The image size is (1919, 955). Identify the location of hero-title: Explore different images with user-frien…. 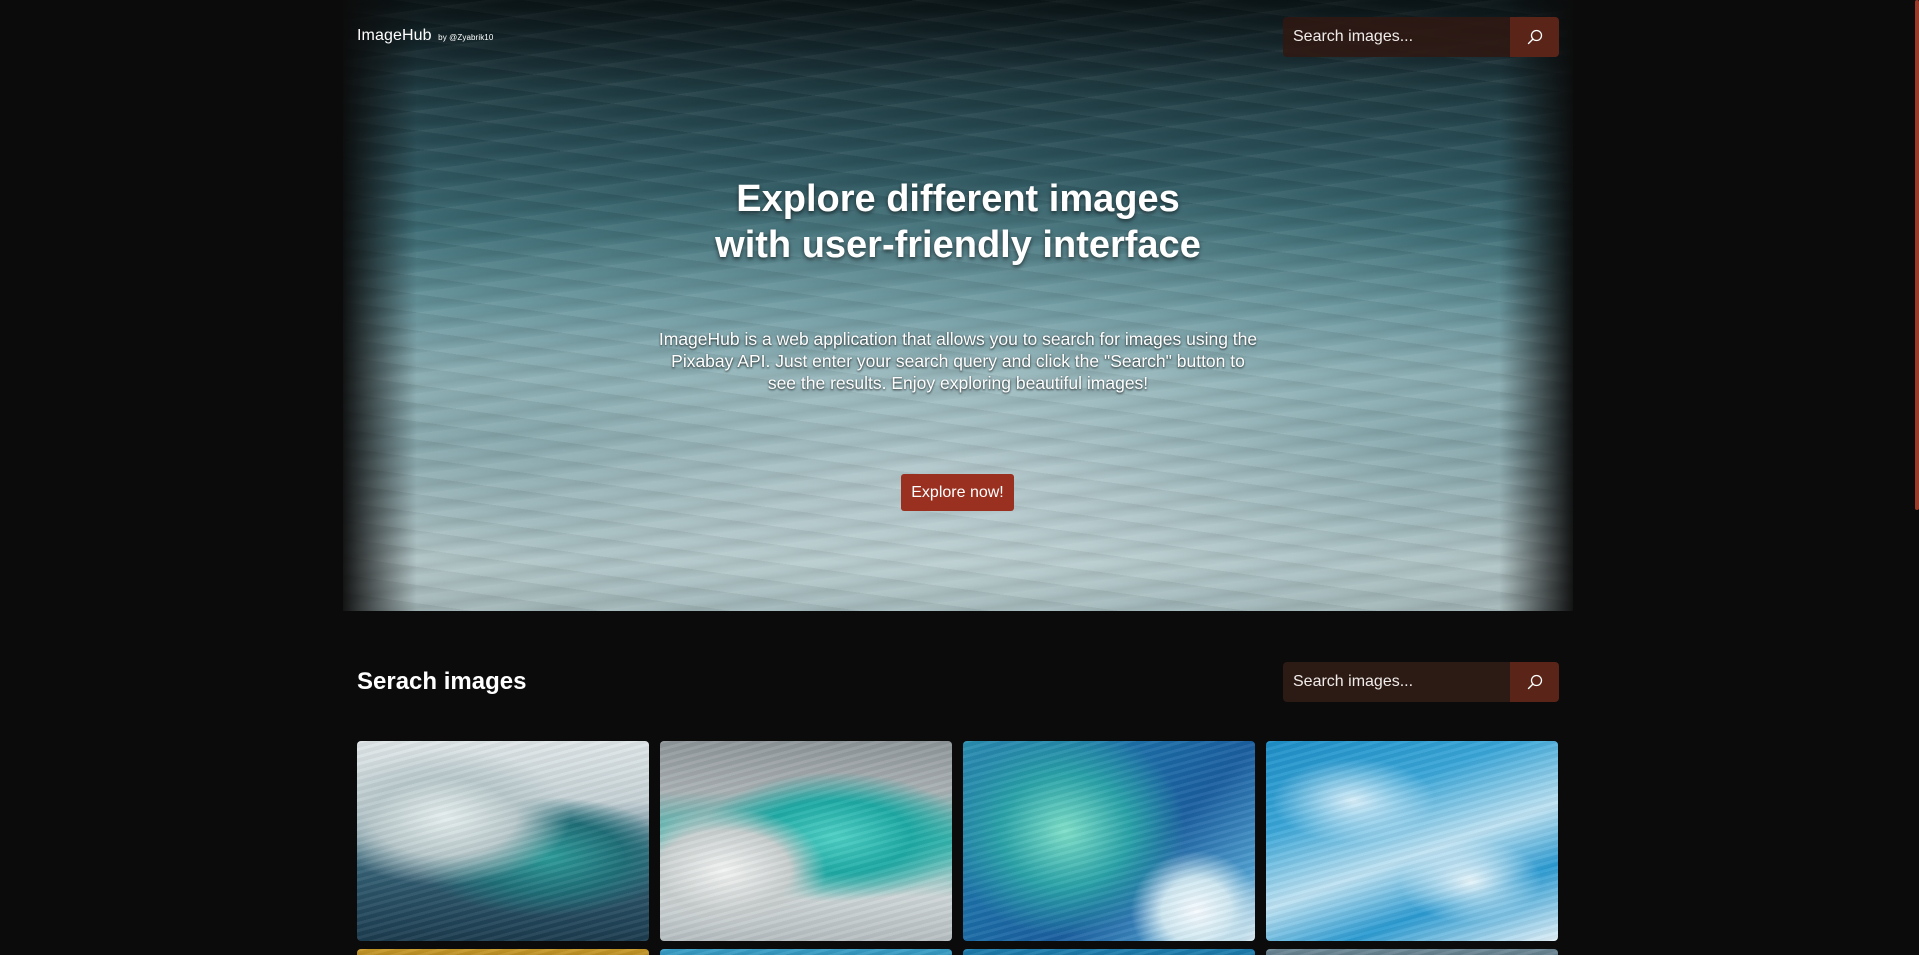
(958, 222).